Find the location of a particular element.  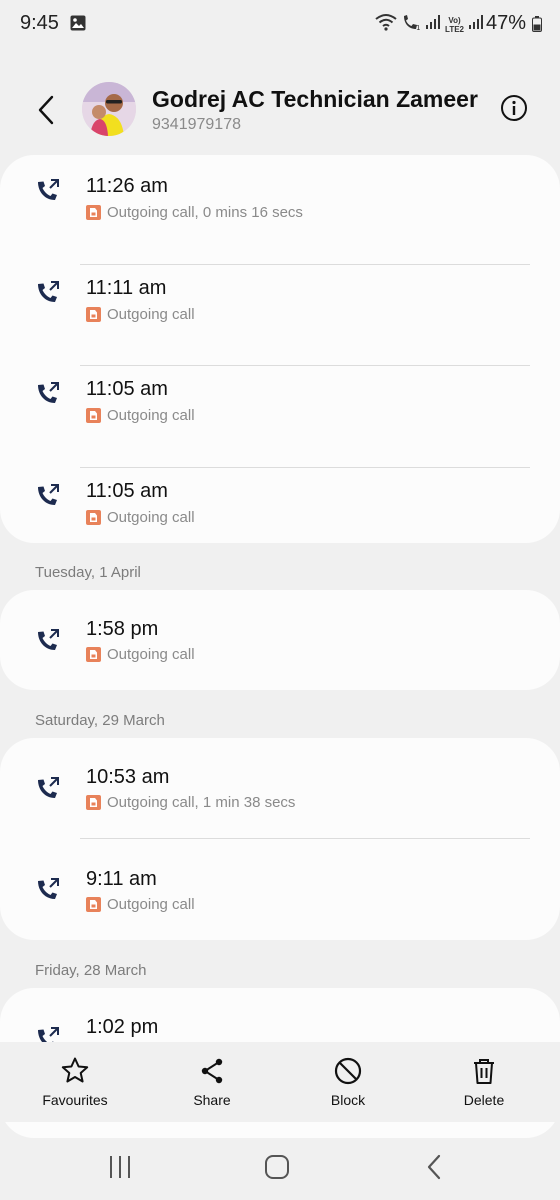

wifi-icon is located at coordinates (386, 24).